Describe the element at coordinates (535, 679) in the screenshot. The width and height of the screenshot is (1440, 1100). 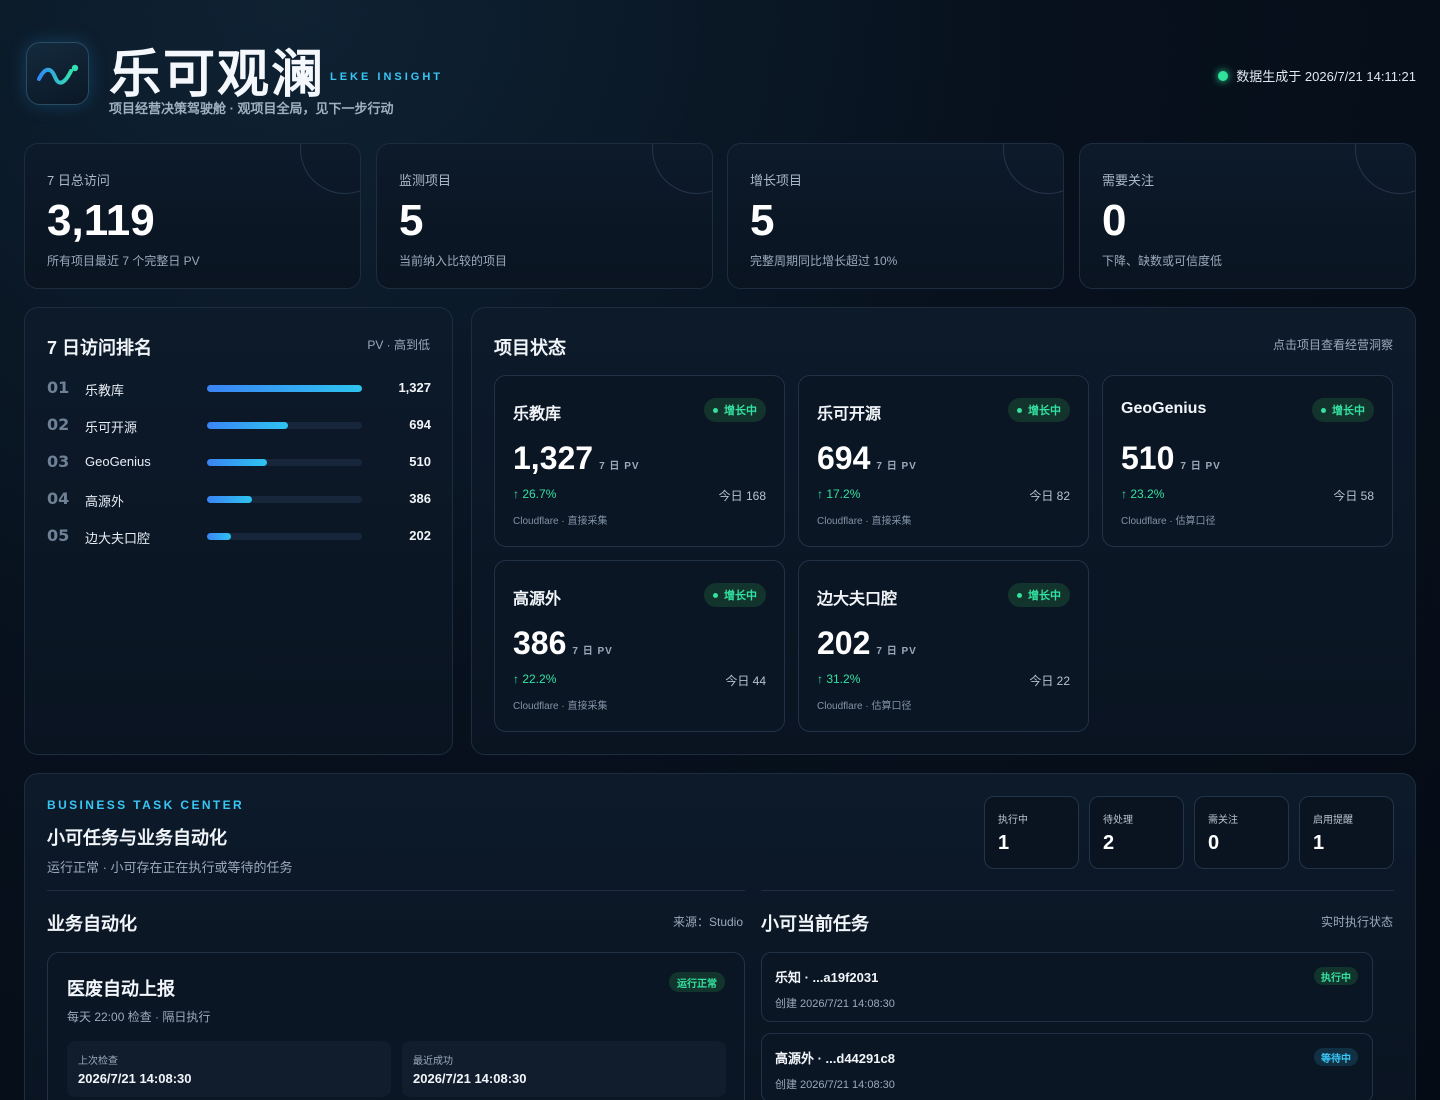
I see `project-growth: ↑ 22.2%` at that location.